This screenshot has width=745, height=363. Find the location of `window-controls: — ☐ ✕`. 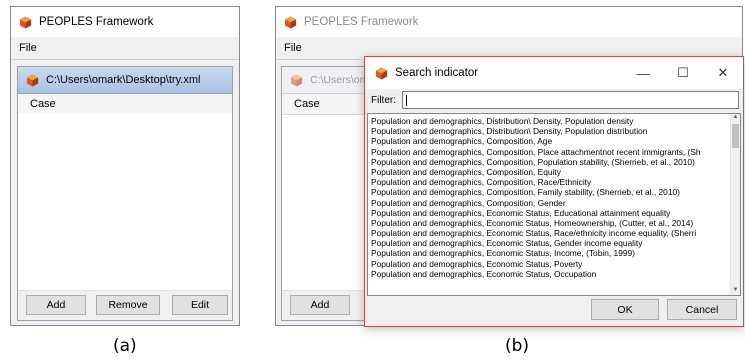

window-controls: — ☐ ✕ is located at coordinates (683, 73).